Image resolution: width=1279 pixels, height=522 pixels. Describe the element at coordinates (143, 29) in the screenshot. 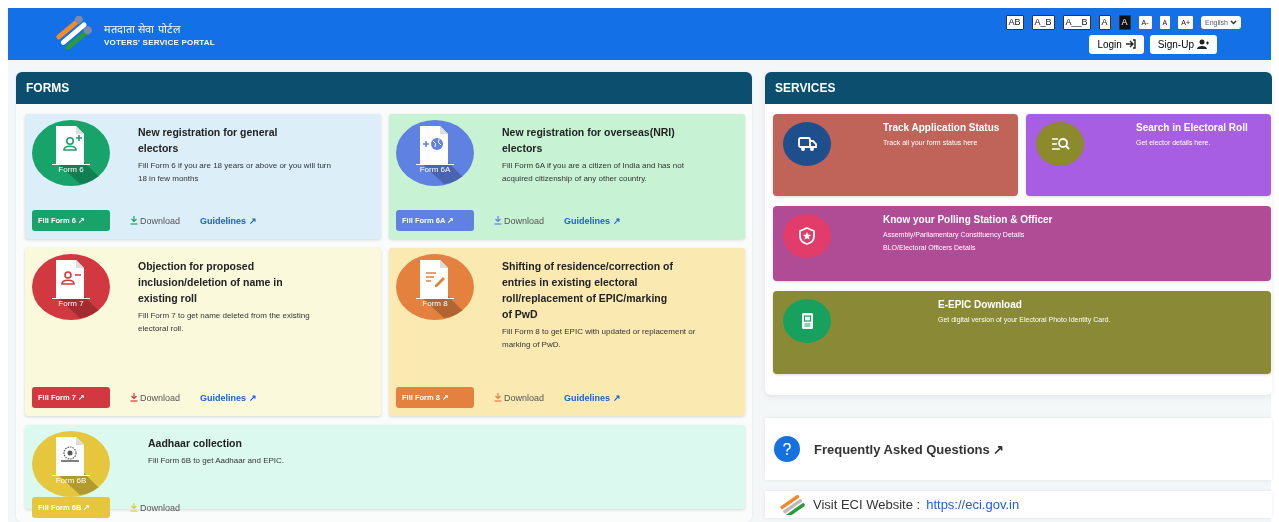

I see `portal-title-hindi: मतदाता सेवा पोर्टल` at that location.